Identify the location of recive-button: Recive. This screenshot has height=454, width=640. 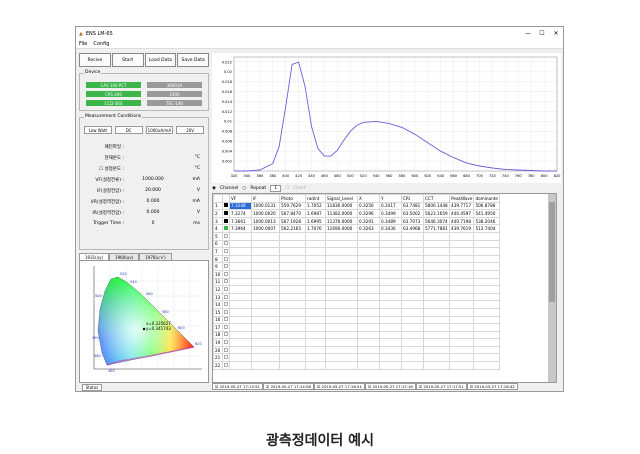
(95, 60).